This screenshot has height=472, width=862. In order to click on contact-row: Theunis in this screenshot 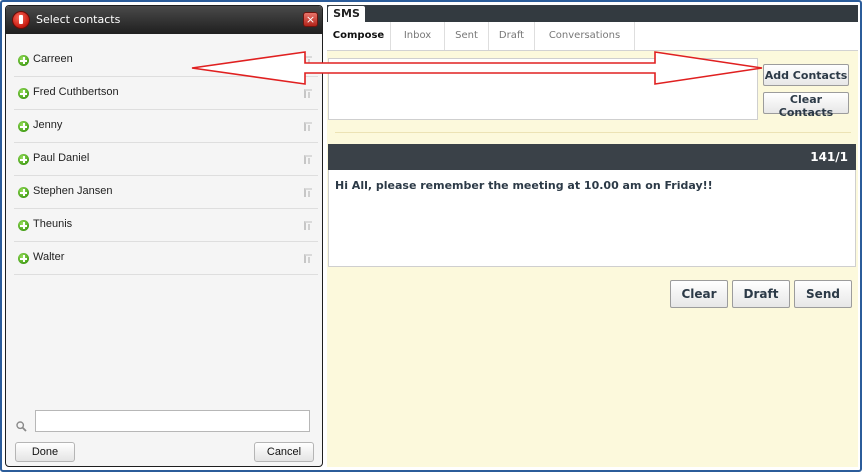, I will do `click(166, 225)`.